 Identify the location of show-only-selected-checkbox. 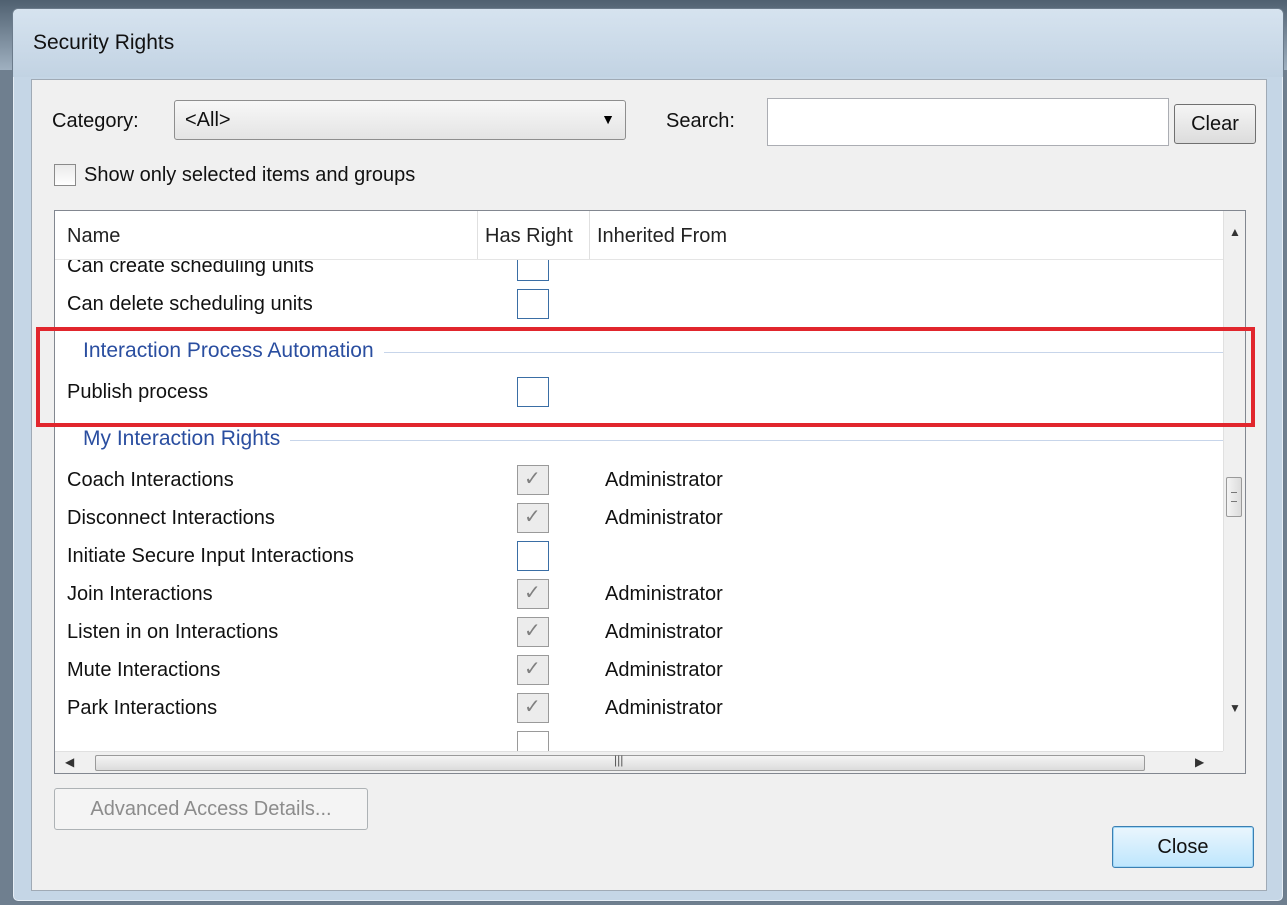
(65, 175).